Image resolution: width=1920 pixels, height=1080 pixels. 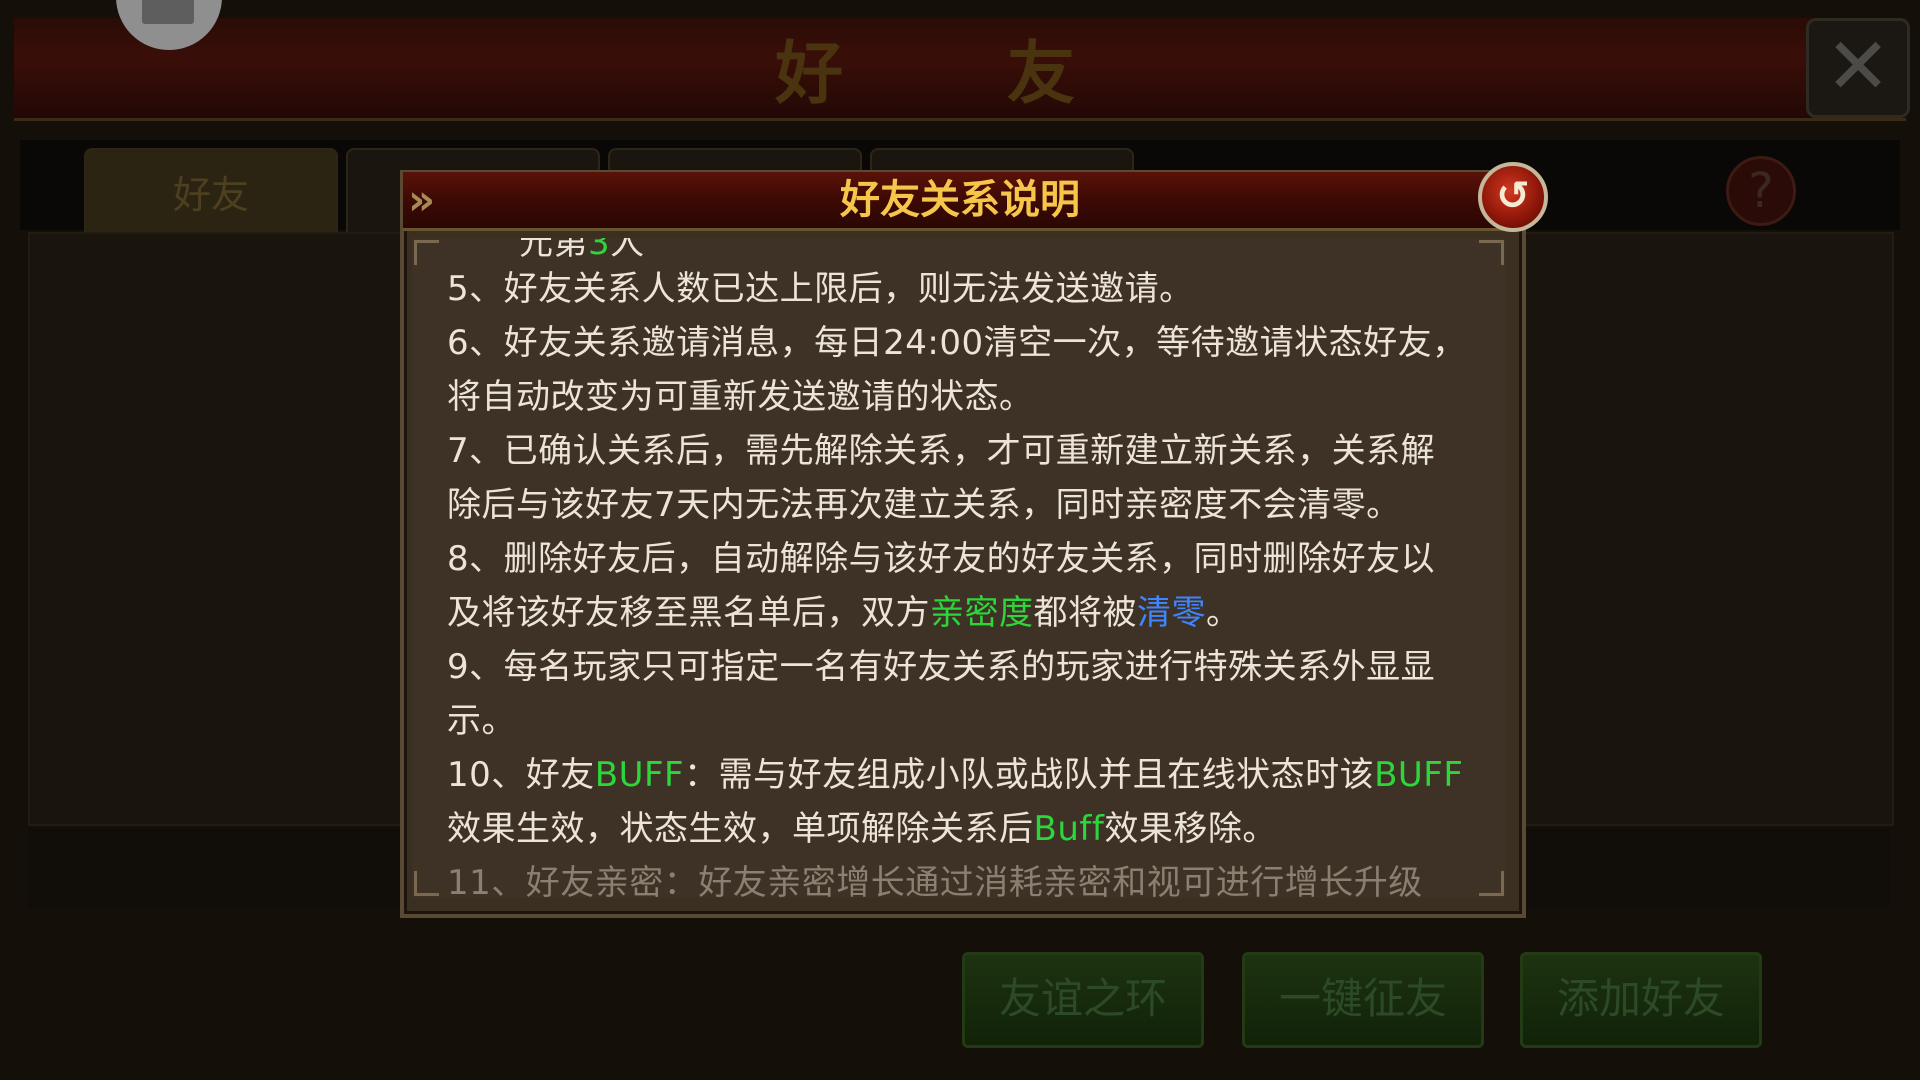 What do you see at coordinates (1069, 829) in the screenshot?
I see `buff-highlight: Buff` at bounding box center [1069, 829].